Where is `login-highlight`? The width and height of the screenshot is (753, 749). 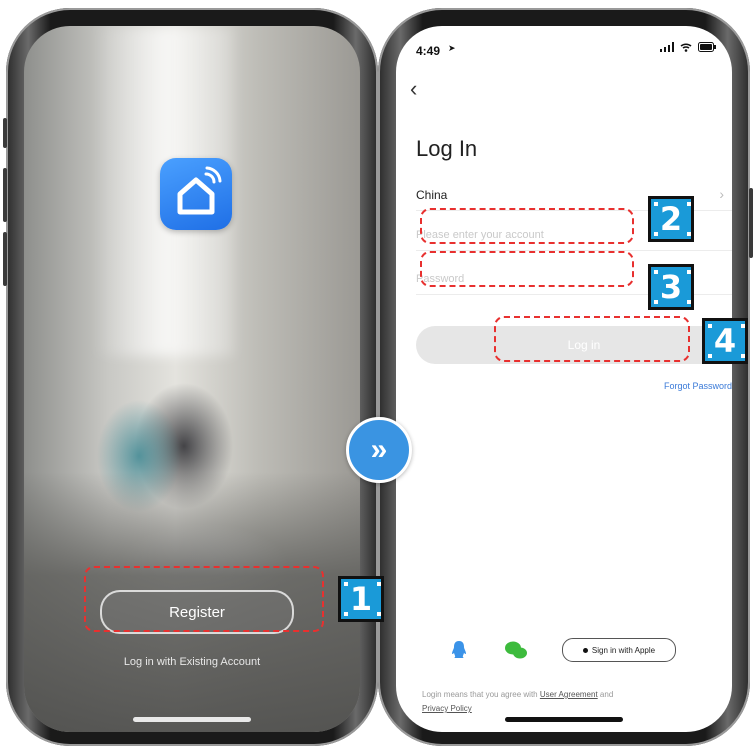
login-highlight is located at coordinates (592, 339).